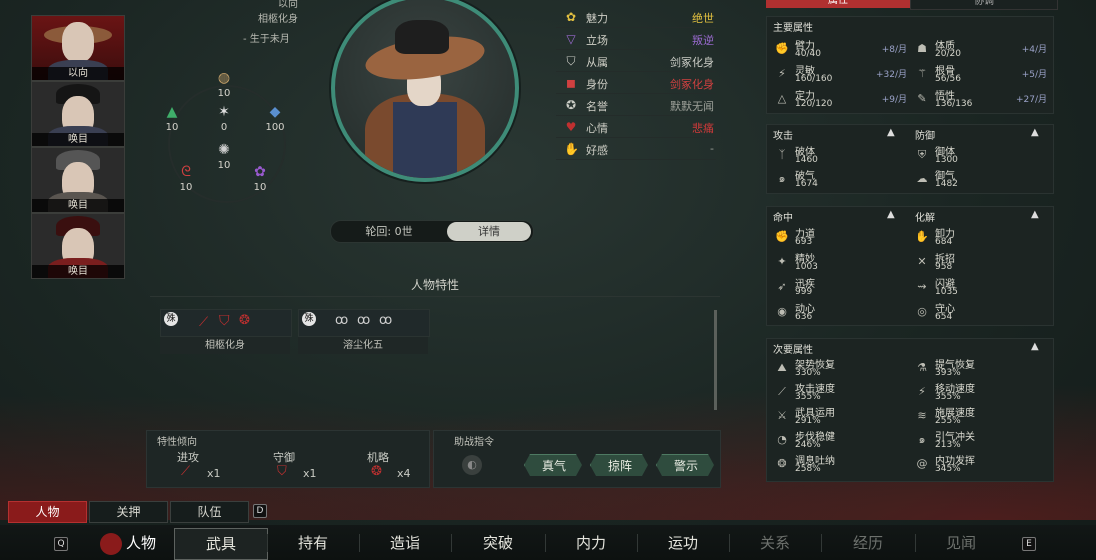 The height and width of the screenshot is (560, 1096). Describe the element at coordinates (128, 543) in the screenshot. I see `nav-character: 人物` at that location.